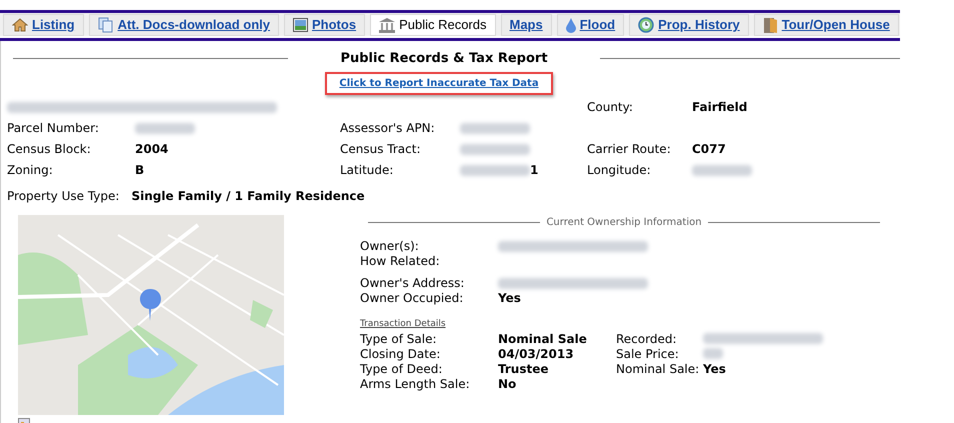 The height and width of the screenshot is (423, 954). I want to click on documents-icon, so click(106, 25).